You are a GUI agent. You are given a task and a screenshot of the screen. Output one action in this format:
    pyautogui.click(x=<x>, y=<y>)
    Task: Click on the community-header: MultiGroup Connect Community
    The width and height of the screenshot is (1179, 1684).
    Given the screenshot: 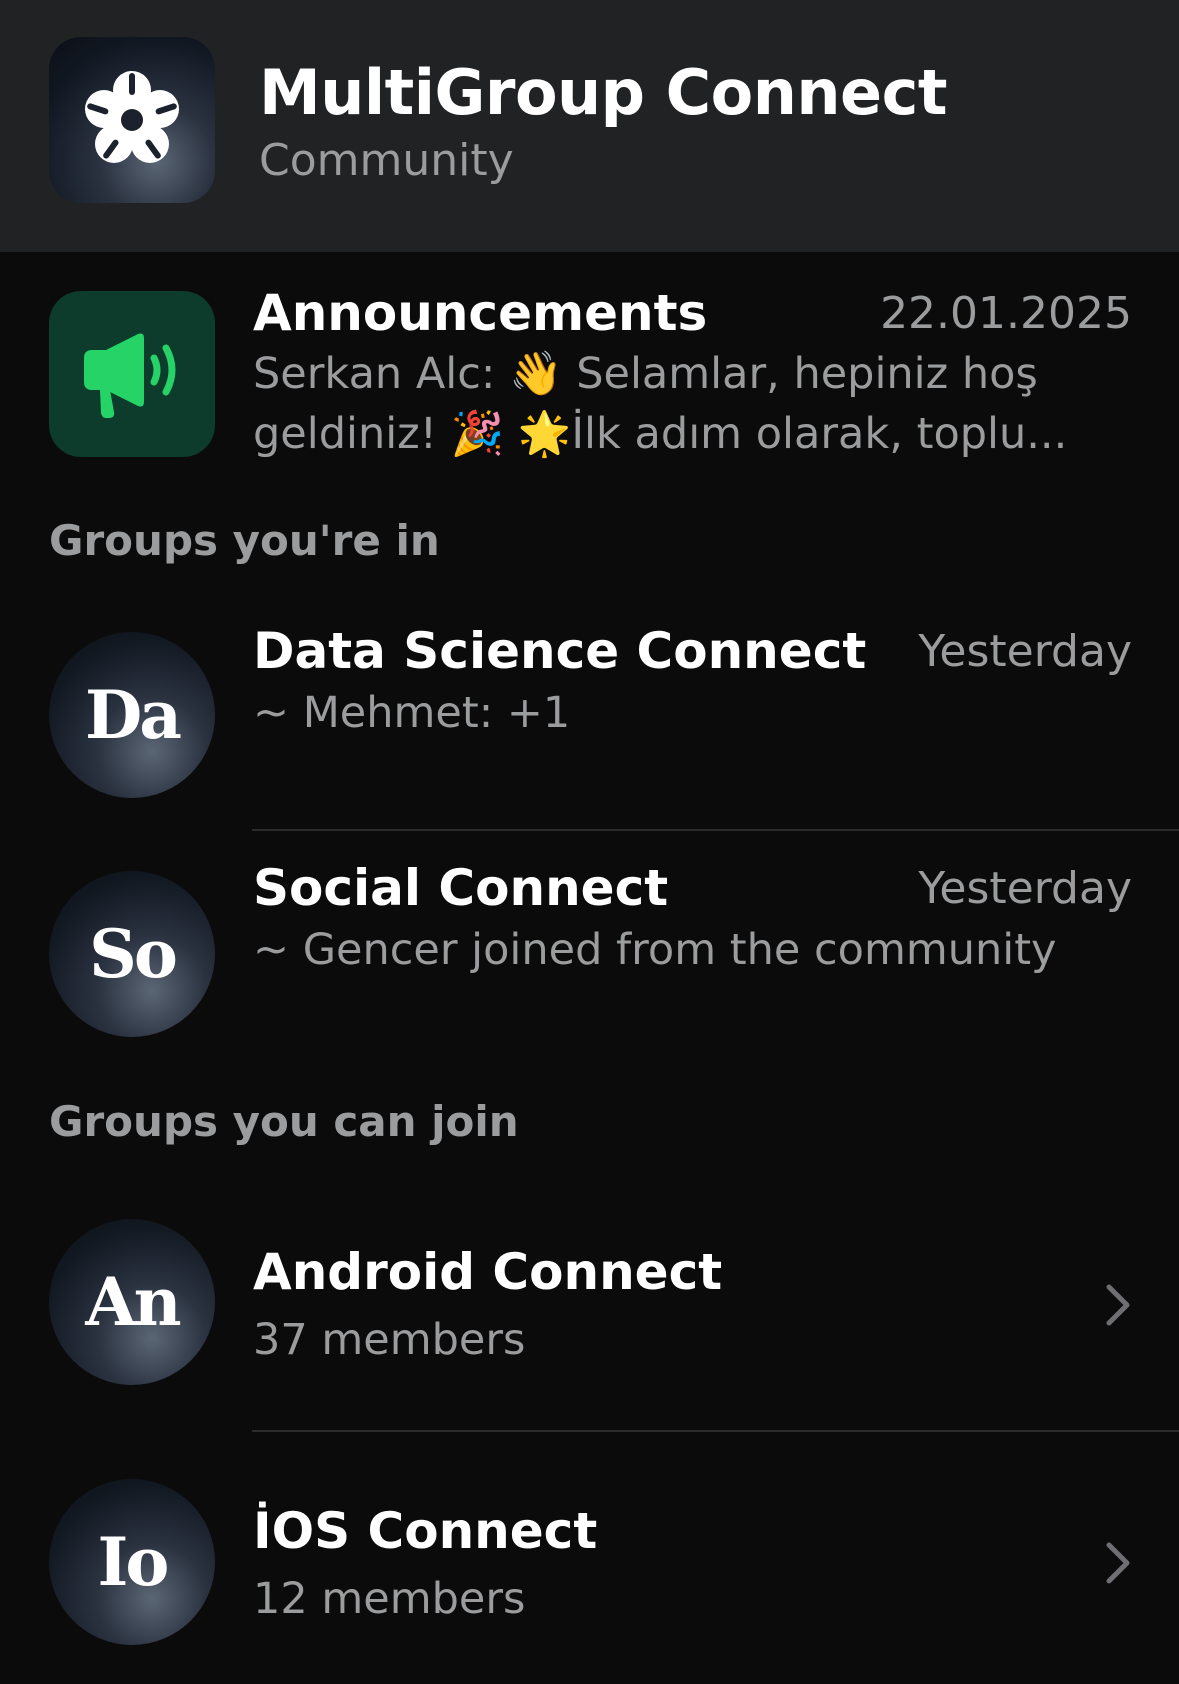 What is the action you would take?
    pyautogui.click(x=589, y=126)
    